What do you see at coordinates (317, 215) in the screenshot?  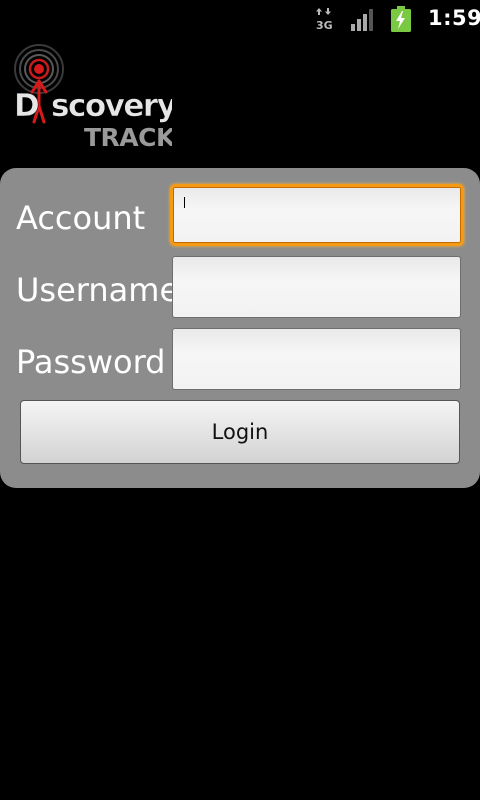 I see `account-input` at bounding box center [317, 215].